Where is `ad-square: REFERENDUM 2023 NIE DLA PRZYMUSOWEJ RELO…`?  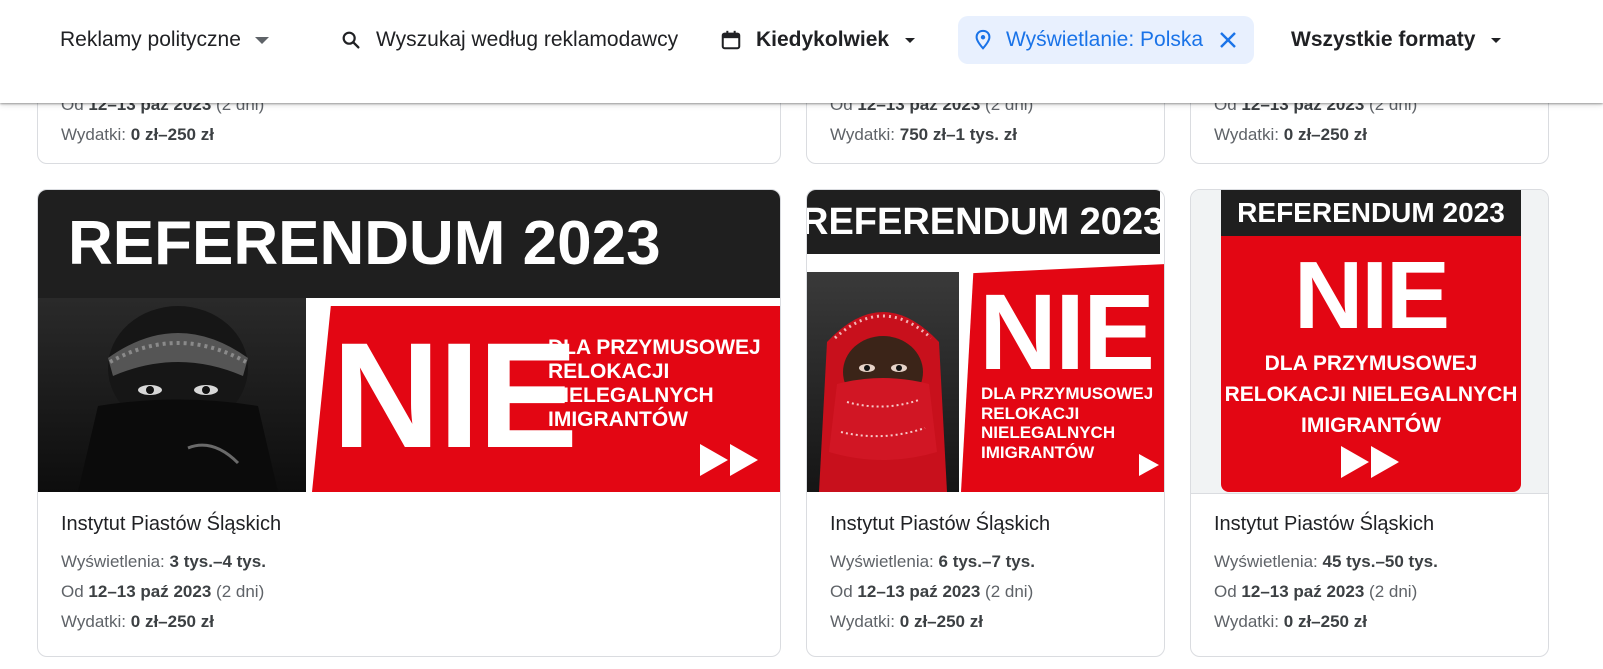
ad-square: REFERENDUM 2023 NIE DLA PRZYMUSOWEJ RELO… is located at coordinates (1371, 341).